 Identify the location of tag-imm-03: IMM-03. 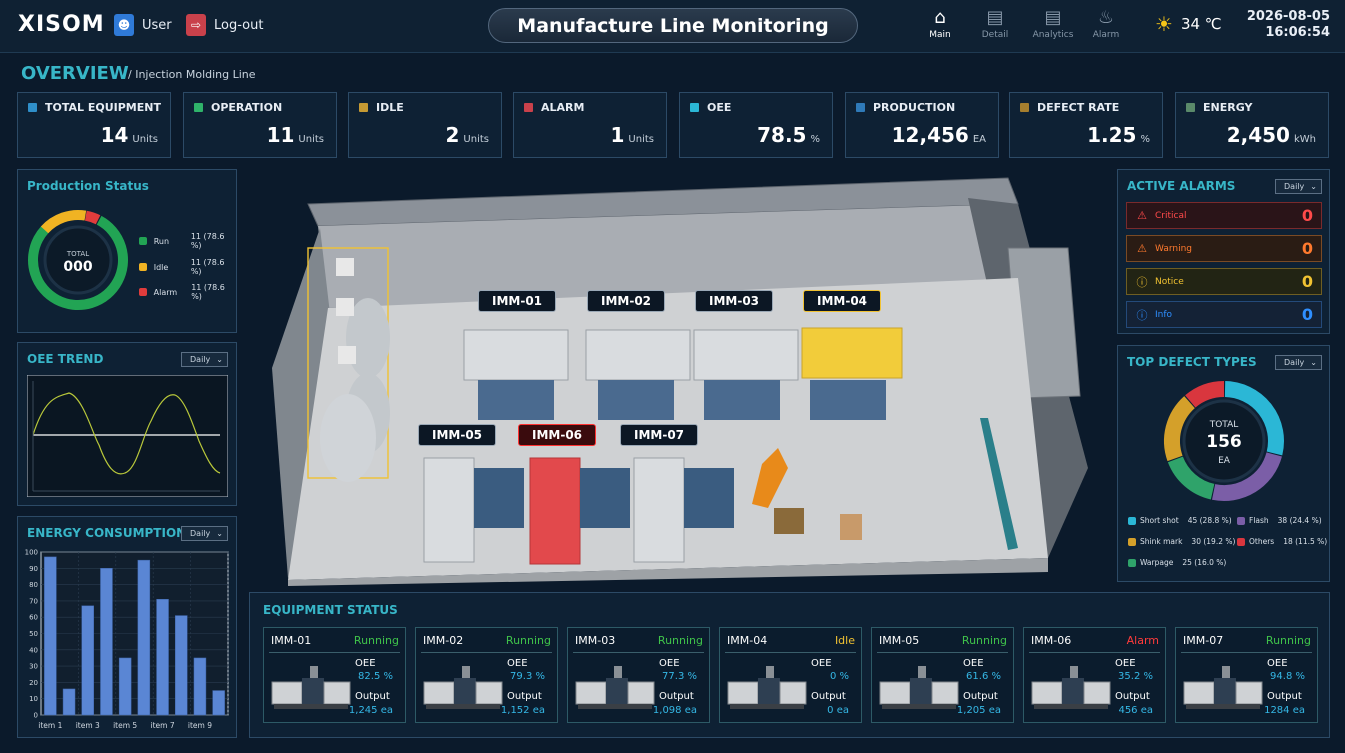
(734, 301).